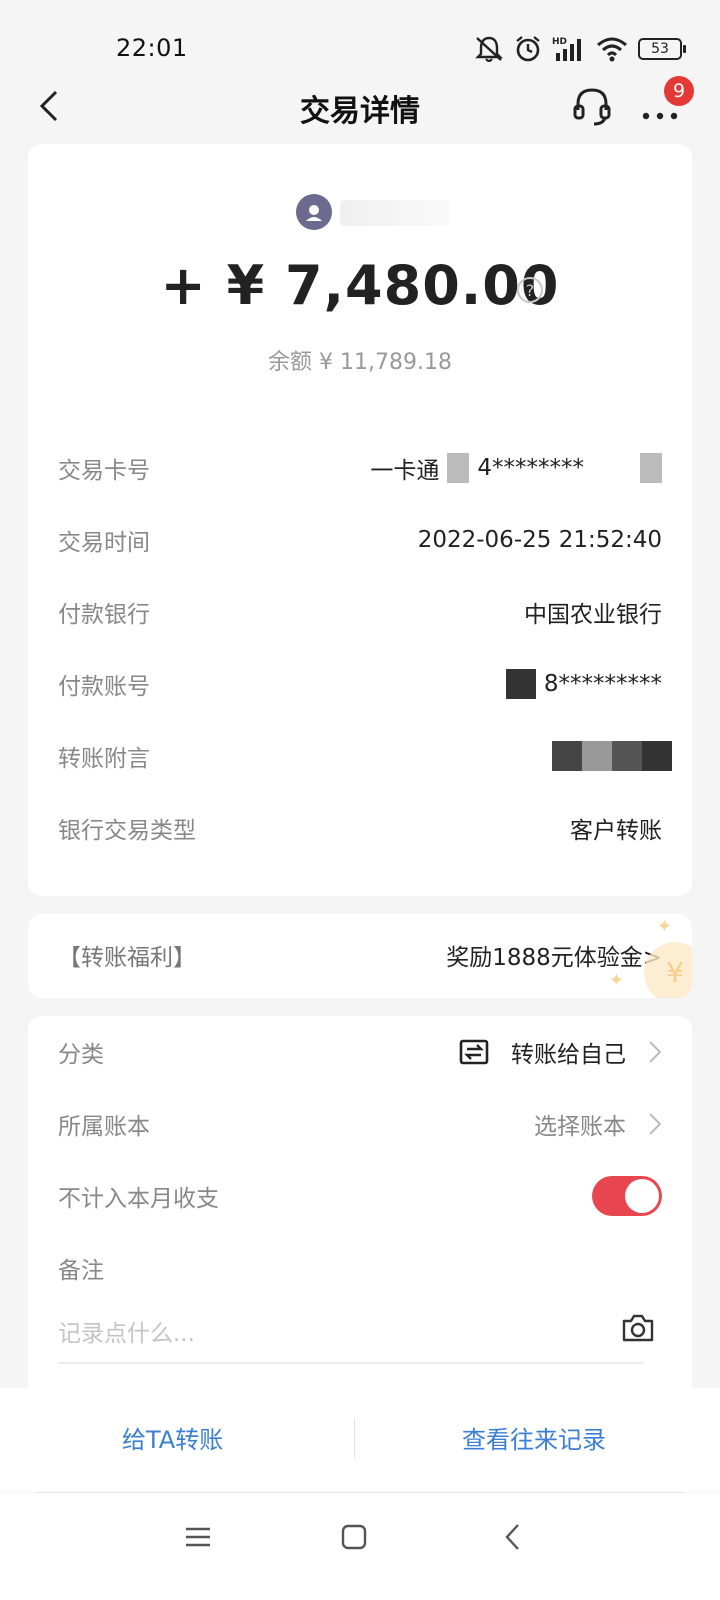 The height and width of the screenshot is (1600, 720). Describe the element at coordinates (679, 91) in the screenshot. I see `notification-badge: 9` at that location.